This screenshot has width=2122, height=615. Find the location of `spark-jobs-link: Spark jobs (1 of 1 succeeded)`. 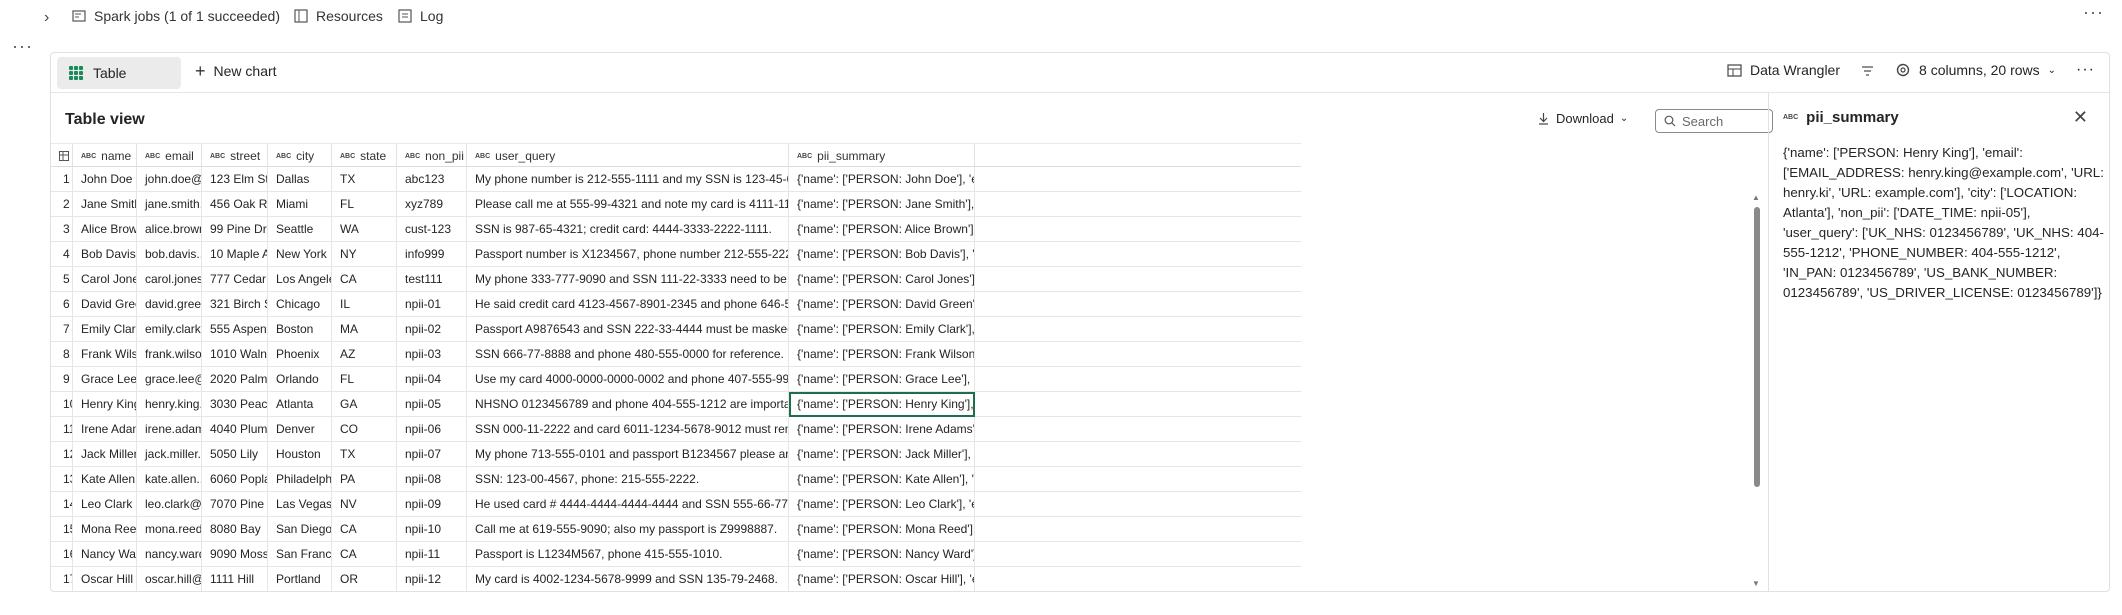

spark-jobs-link: Spark jobs (1 of 1 succeeded) is located at coordinates (176, 16).